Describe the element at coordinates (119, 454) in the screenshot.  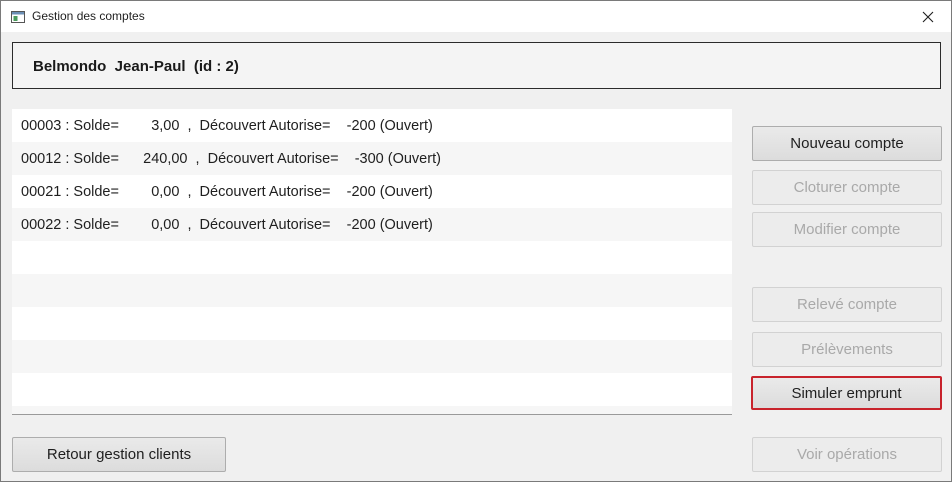
I see `back-to-clients-button: Retour gestion clients` at that location.